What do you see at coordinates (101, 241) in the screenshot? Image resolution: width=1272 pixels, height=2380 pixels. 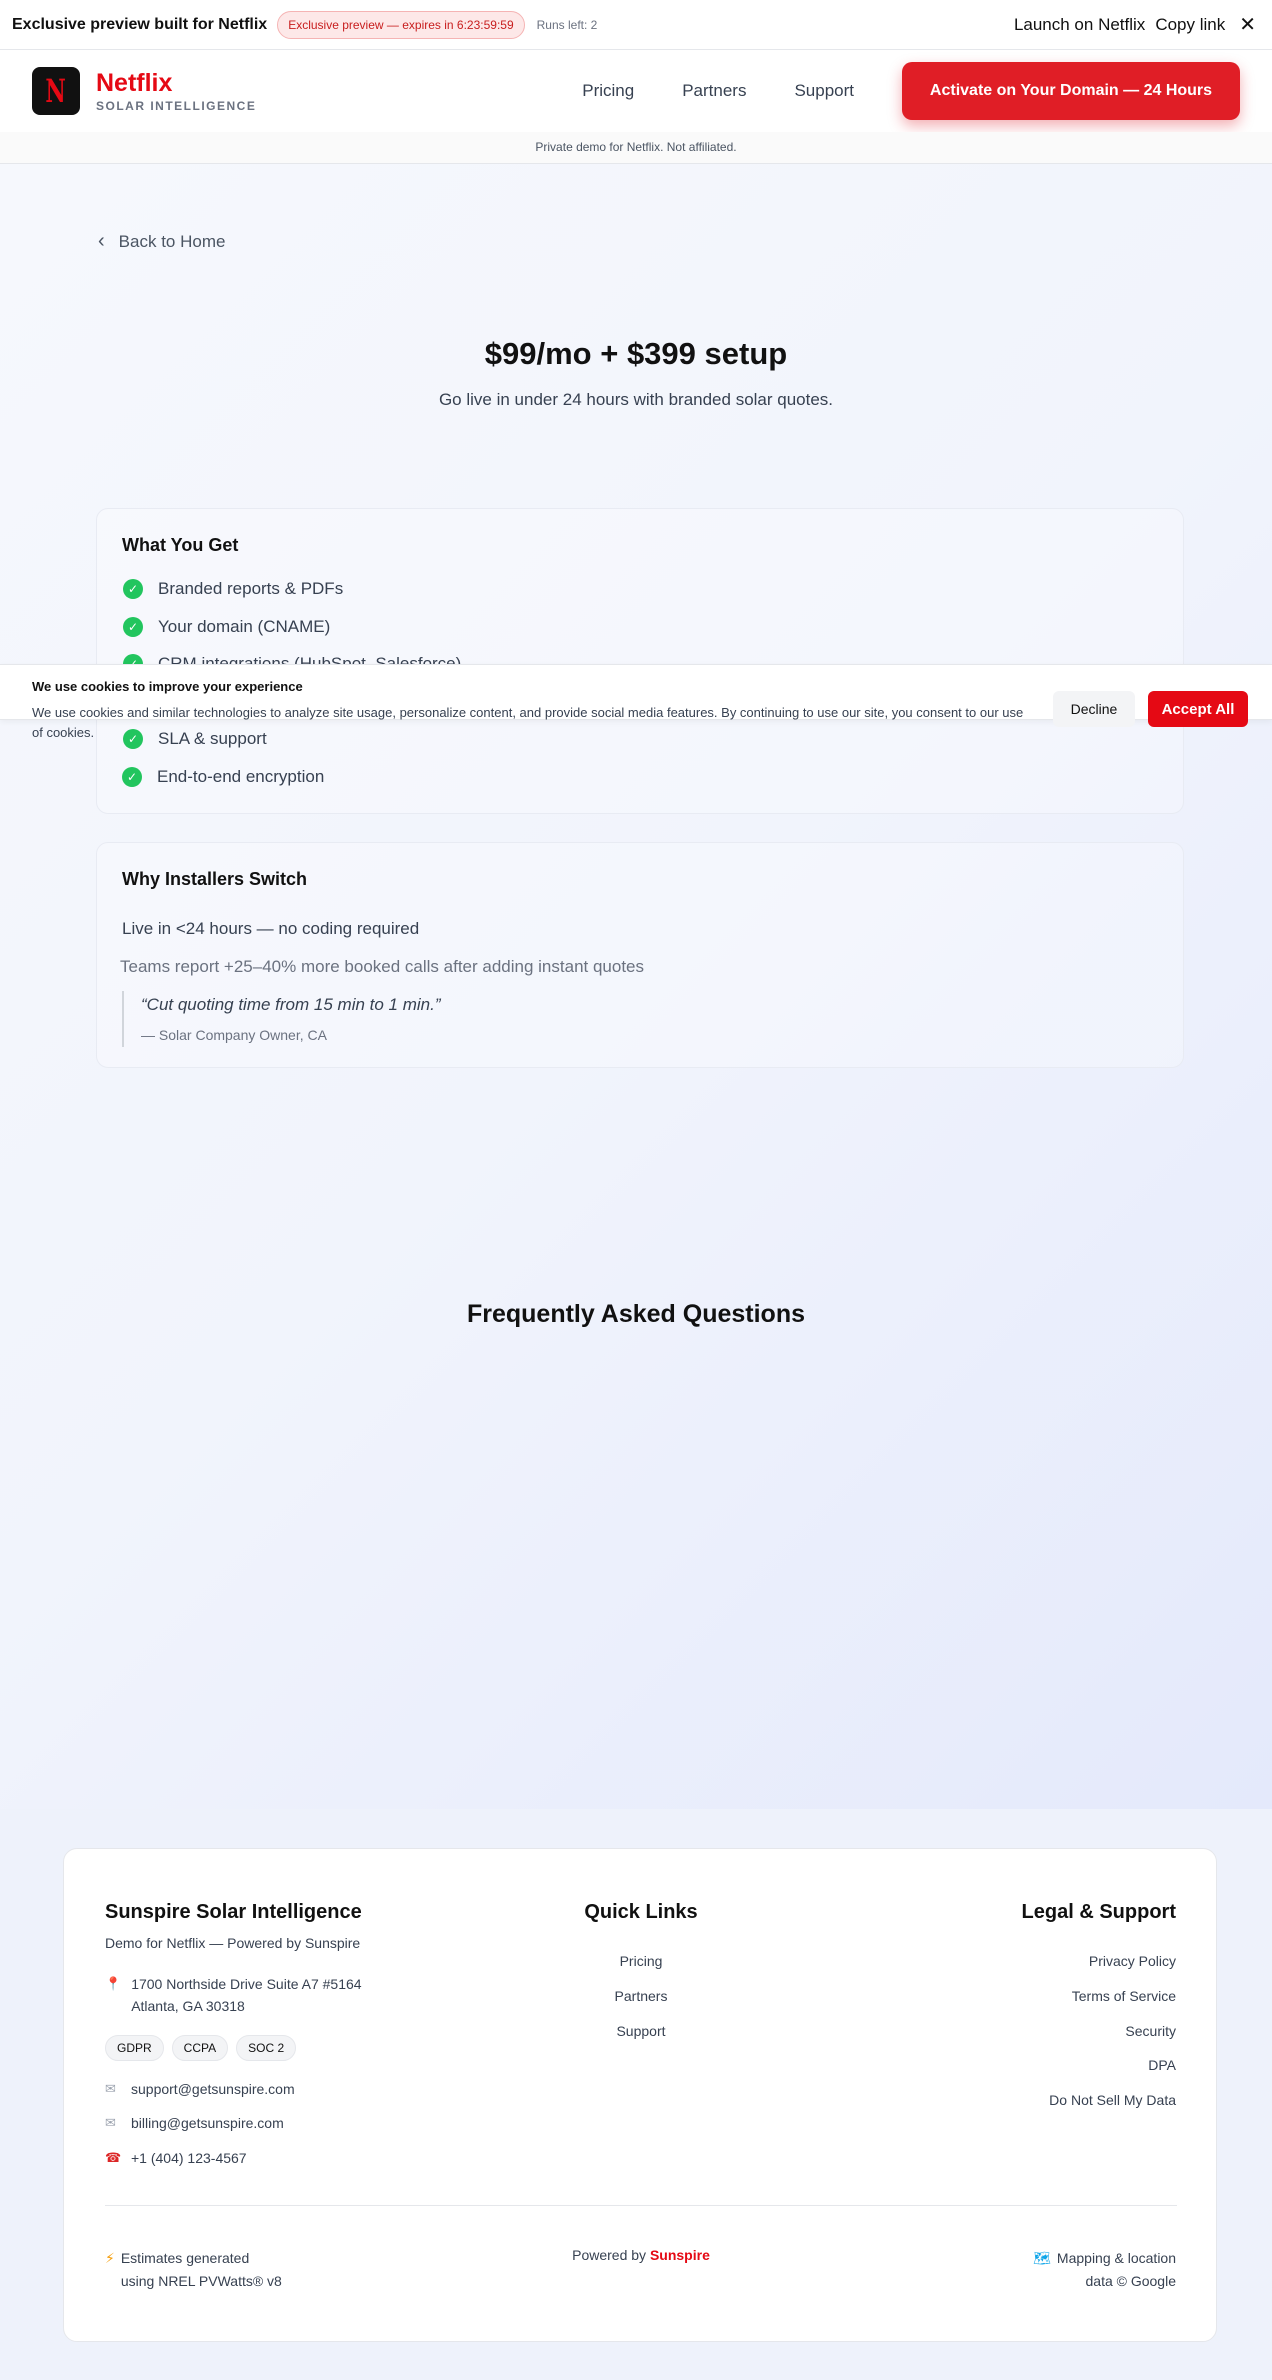 I see `chevron-left-icon: ‹` at bounding box center [101, 241].